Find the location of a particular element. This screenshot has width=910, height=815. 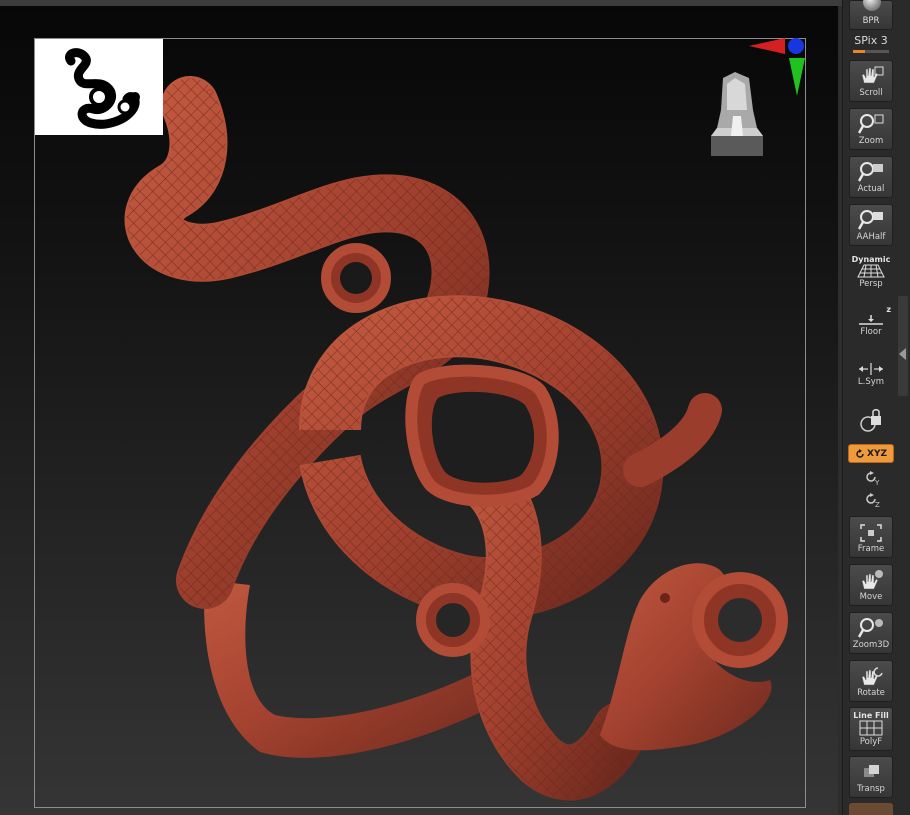

svg-text: Y is located at coordinates (877, 483).